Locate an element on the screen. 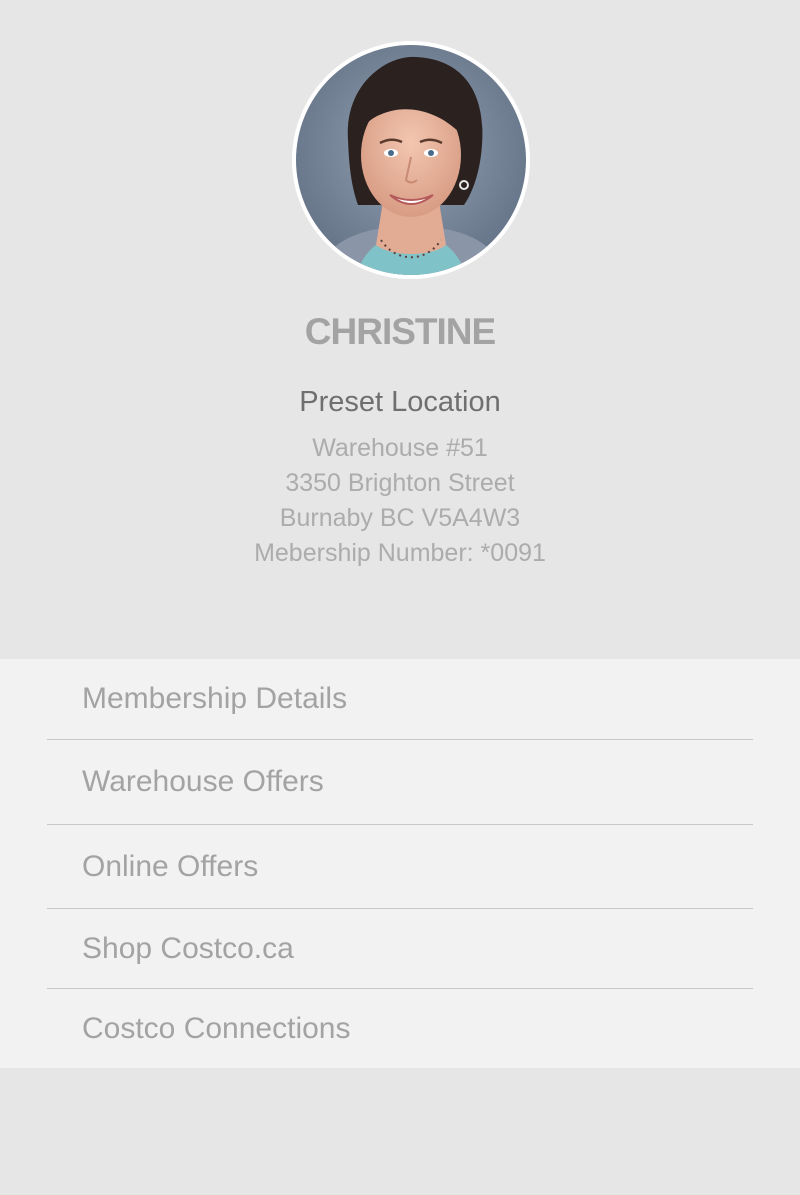 The width and height of the screenshot is (800, 1195). warehouse-city: Burnaby BC V5A4W3 is located at coordinates (400, 518).